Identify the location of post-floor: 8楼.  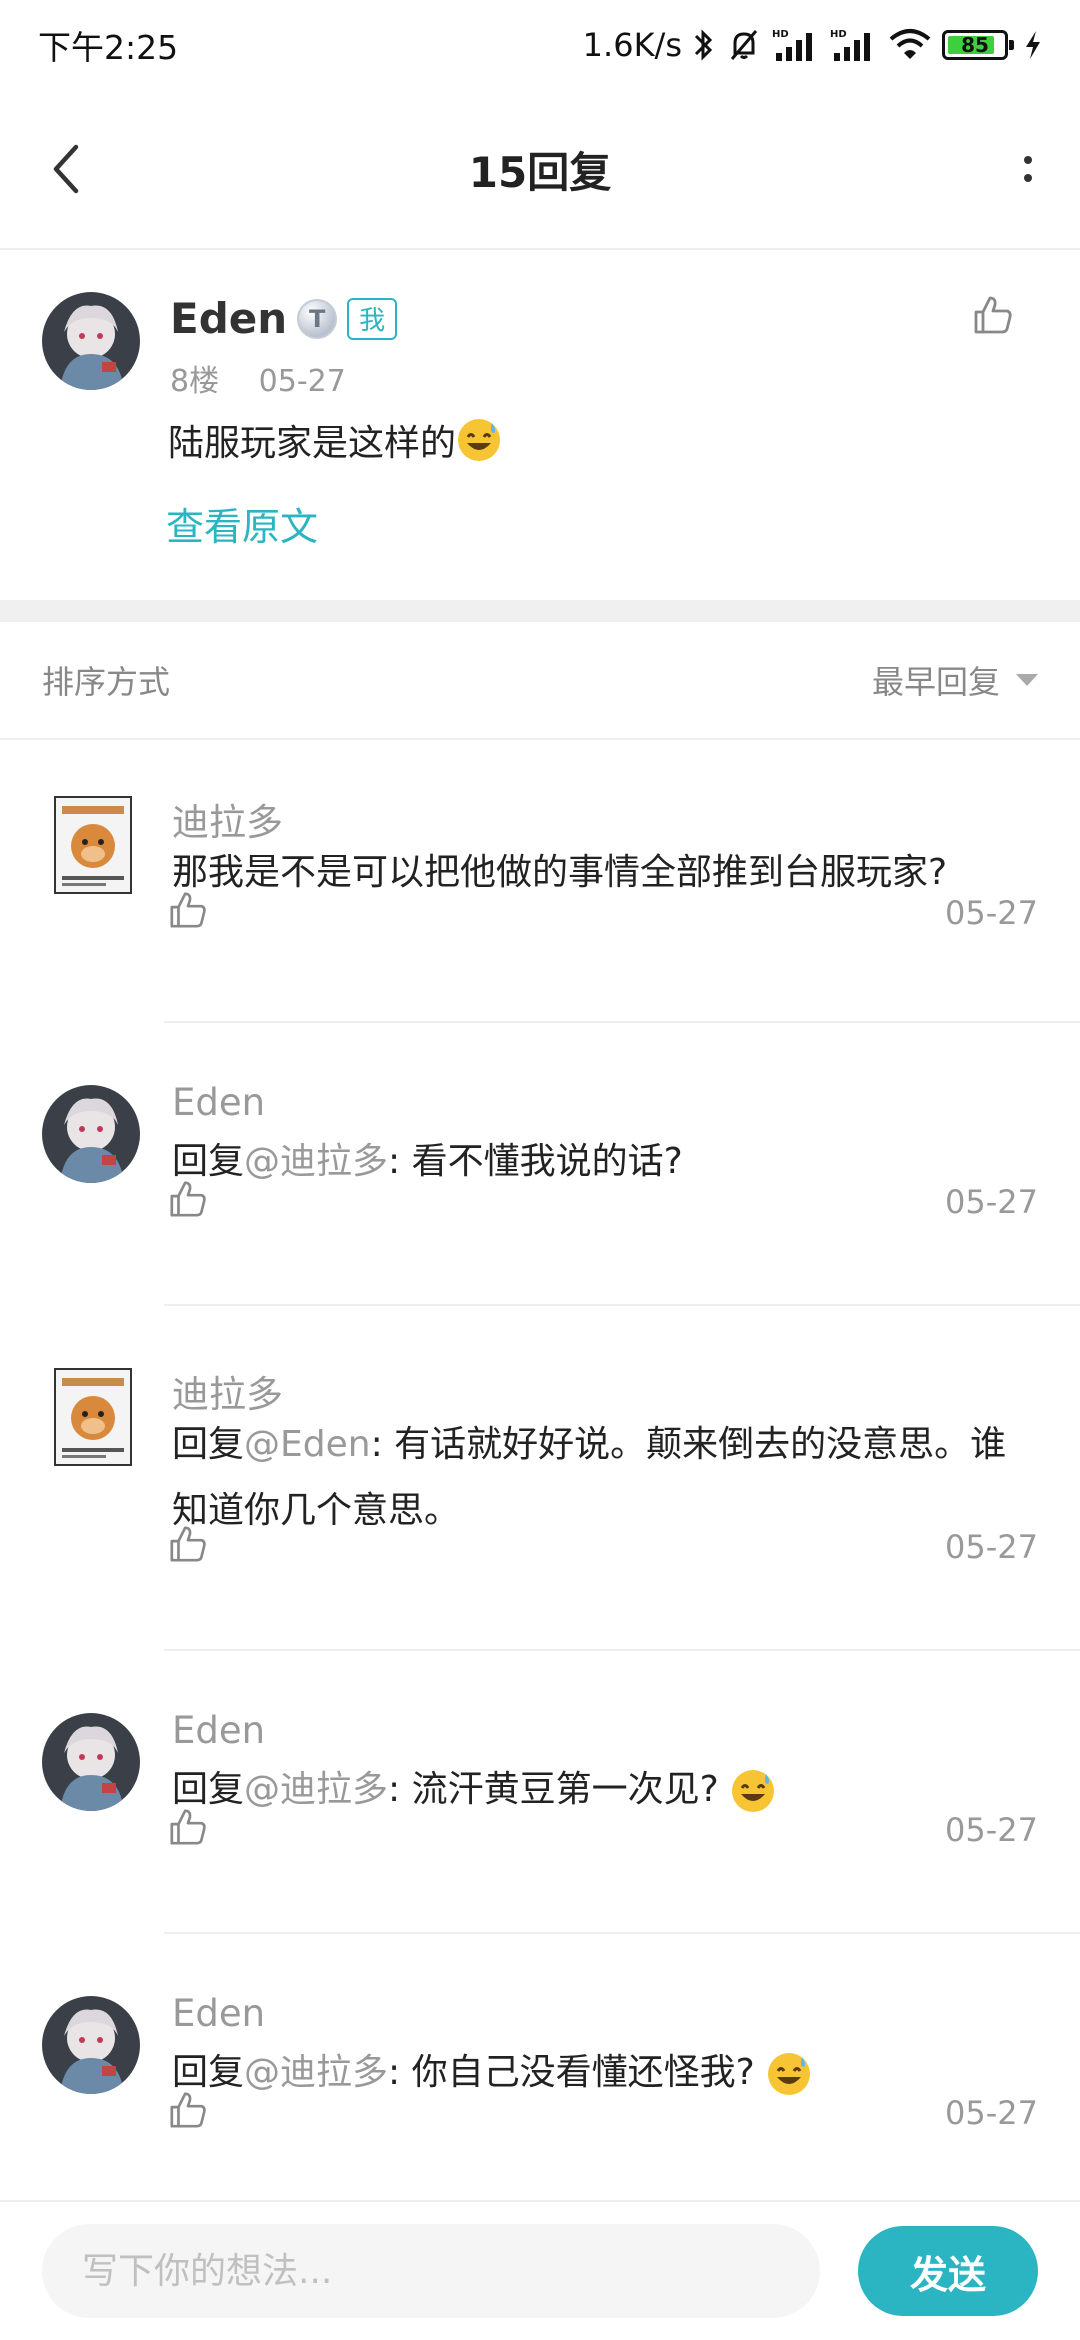
(195, 381).